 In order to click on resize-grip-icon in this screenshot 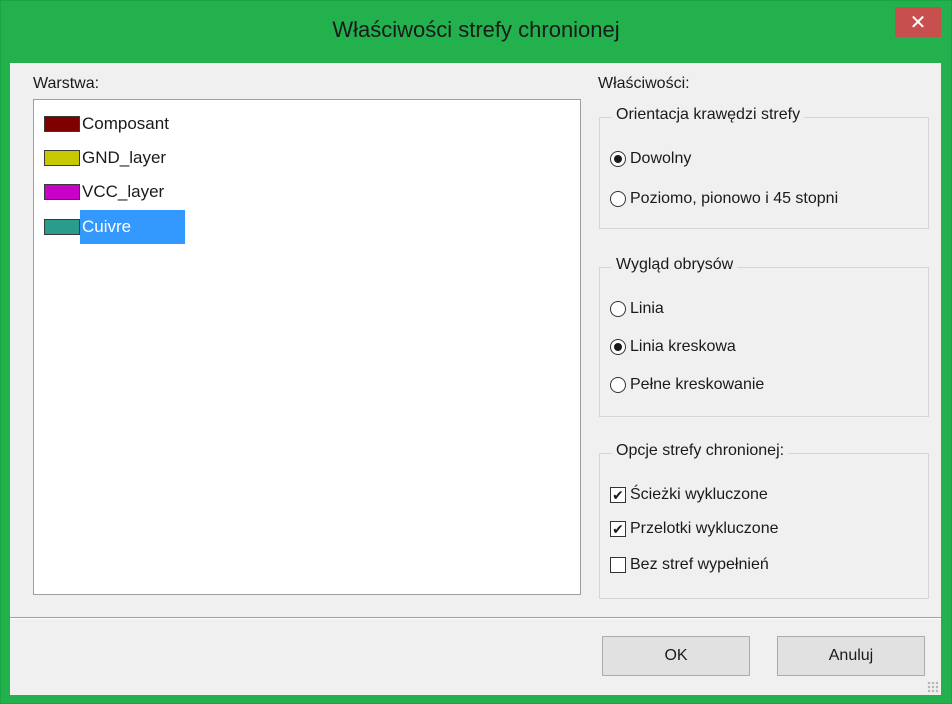, I will do `click(933, 687)`.